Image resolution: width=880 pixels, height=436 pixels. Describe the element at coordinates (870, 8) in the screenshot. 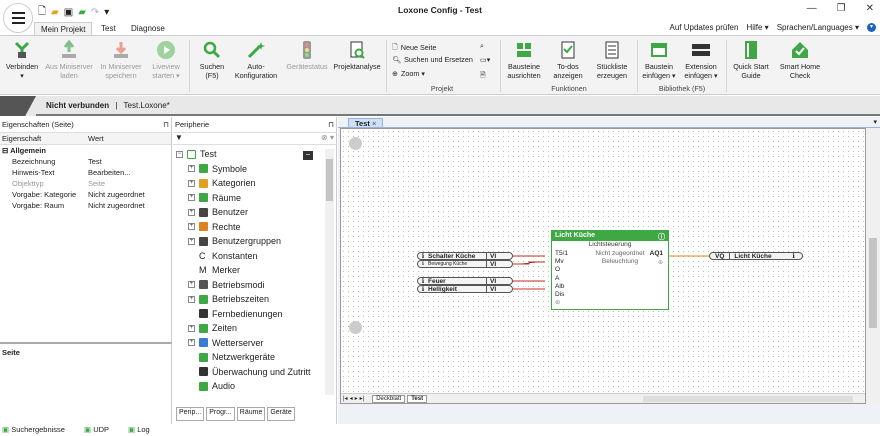

I see `close-button: ✕` at that location.